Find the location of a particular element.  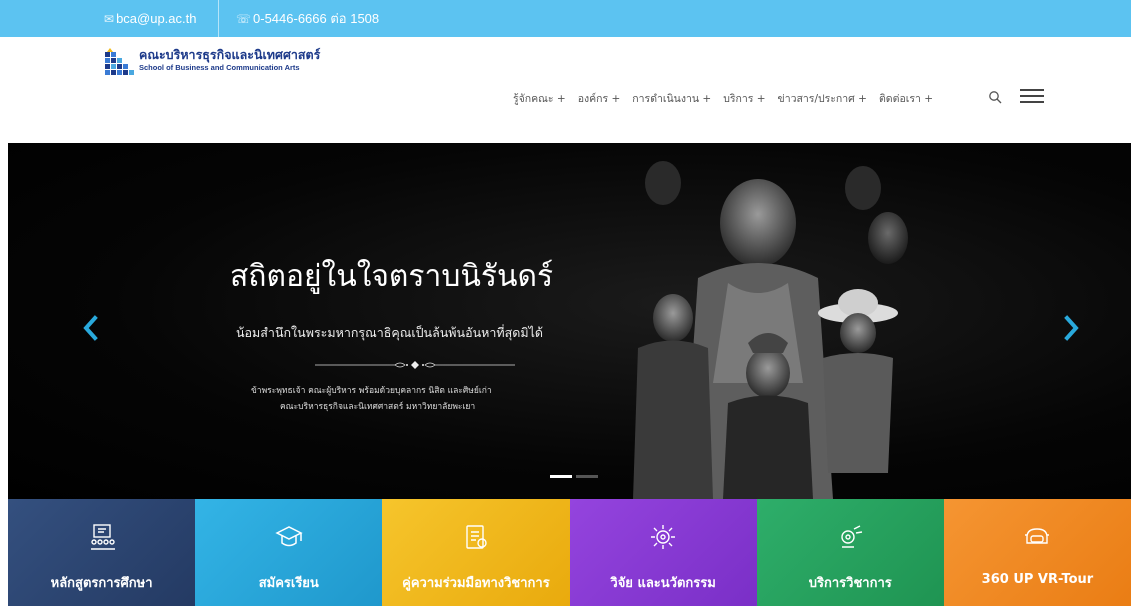

phone-contact: ☏ 0-5446-6666 ต่อ 1508 is located at coordinates (307, 18).